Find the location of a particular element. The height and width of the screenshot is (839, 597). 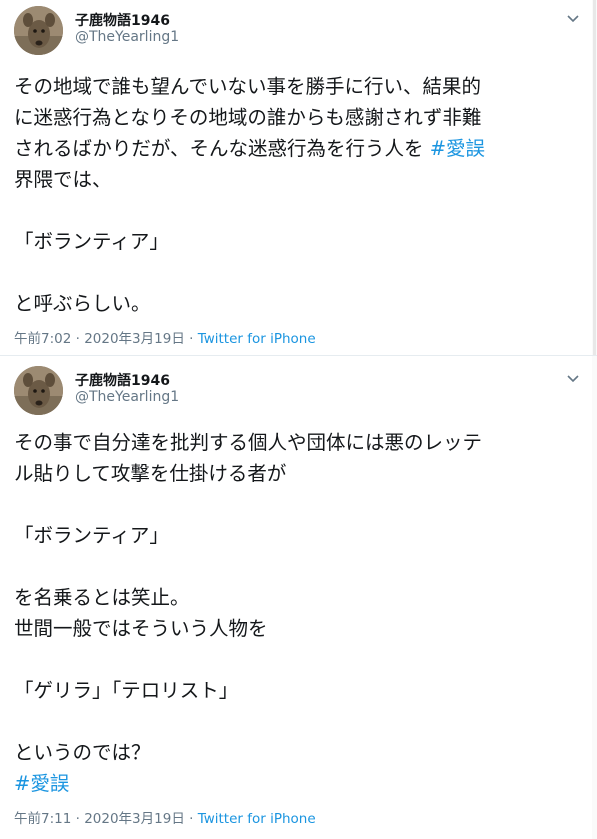

tweet-meta: 午前7:11 · 2020年3月19日 · Twitter for iPhone is located at coordinates (165, 817).